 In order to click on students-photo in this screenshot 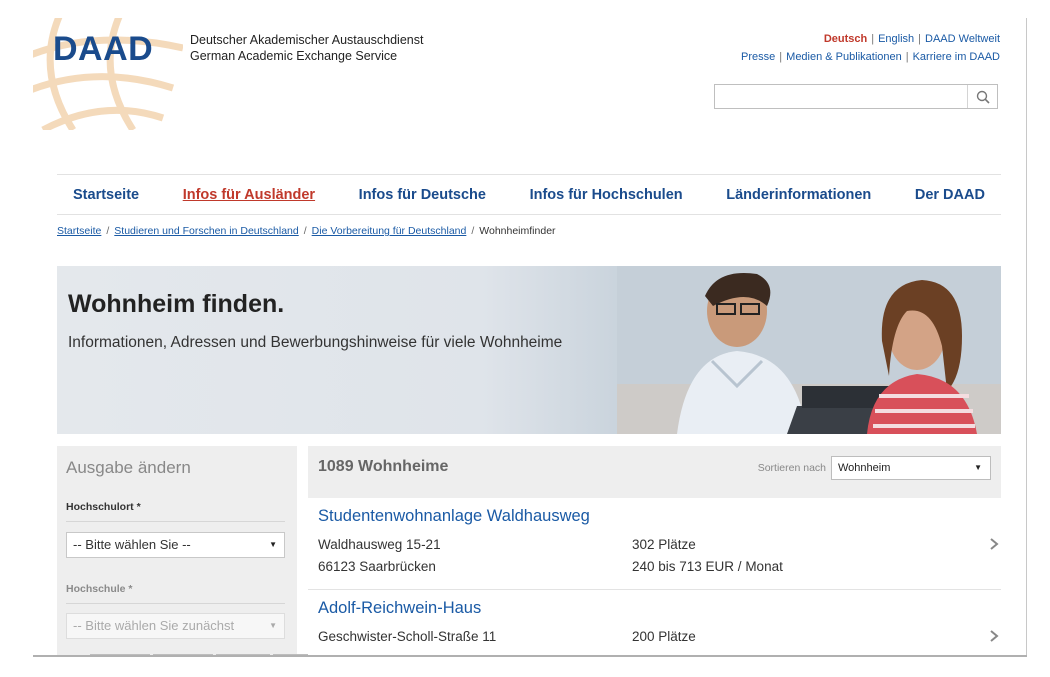, I will do `click(809, 350)`.